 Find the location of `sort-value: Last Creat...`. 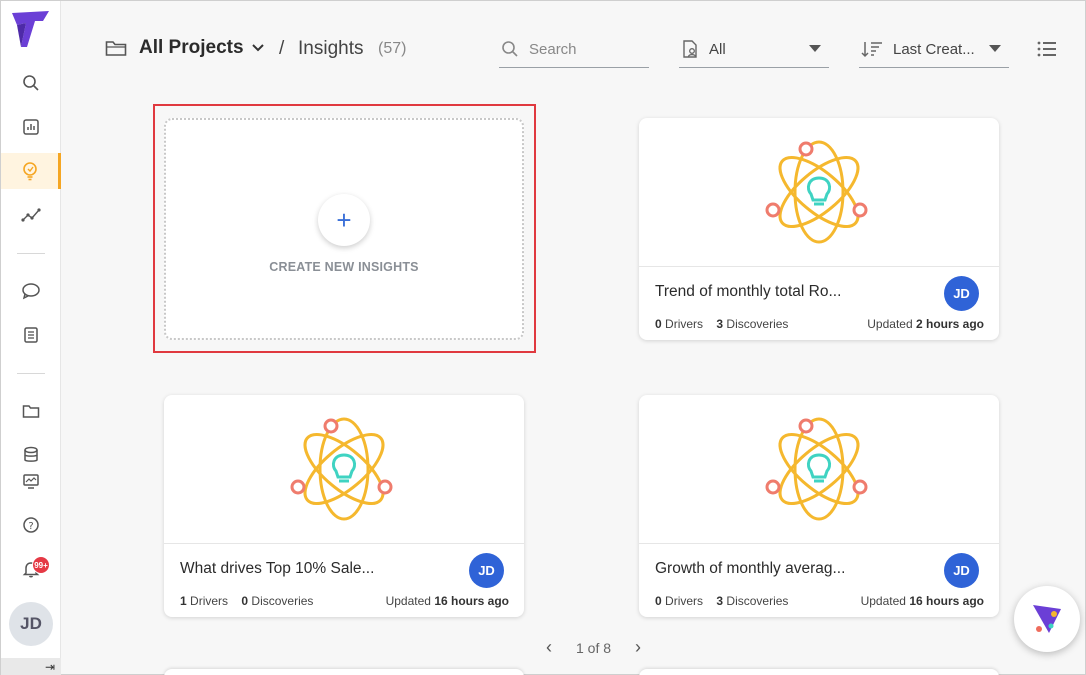

sort-value: Last Creat... is located at coordinates (934, 49).